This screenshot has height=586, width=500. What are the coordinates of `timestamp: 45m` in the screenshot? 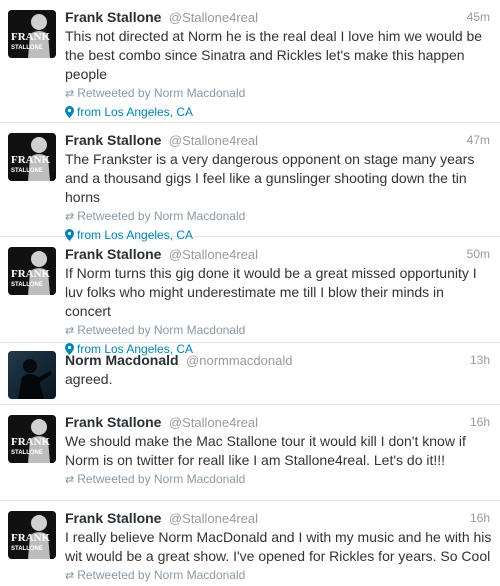 It's located at (478, 17).